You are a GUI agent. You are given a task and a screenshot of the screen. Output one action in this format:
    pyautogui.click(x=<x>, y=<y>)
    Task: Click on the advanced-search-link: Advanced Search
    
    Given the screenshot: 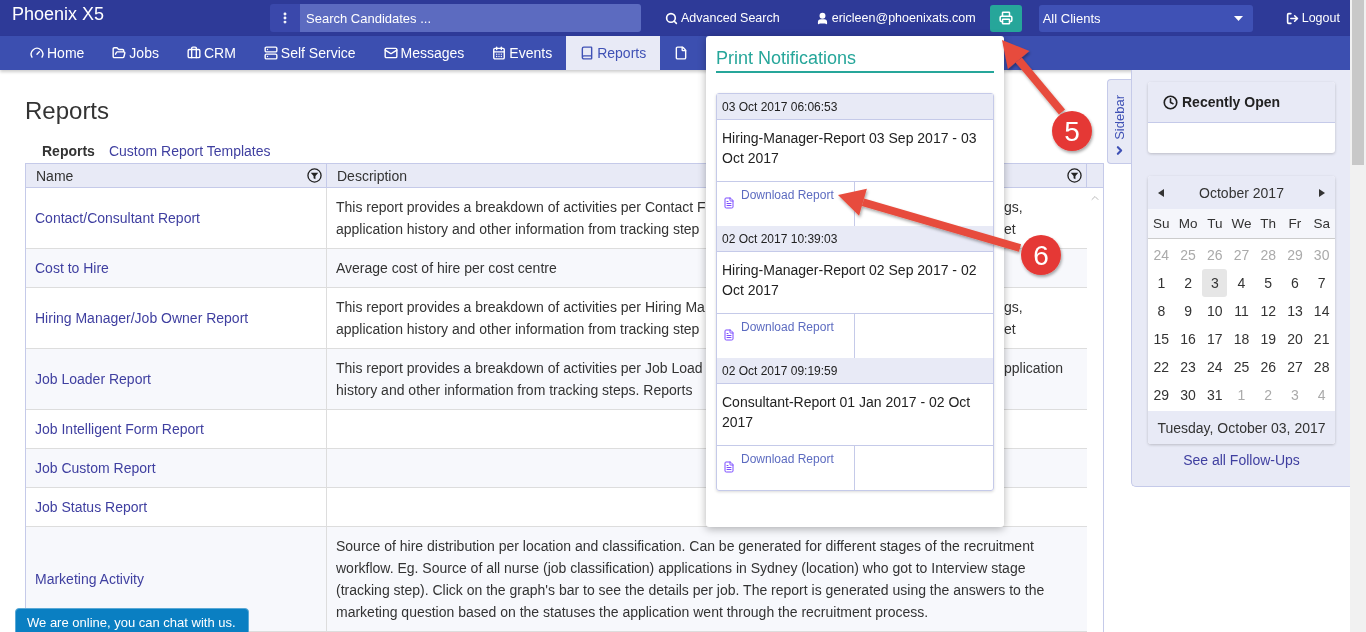 What is the action you would take?
    pyautogui.click(x=722, y=18)
    